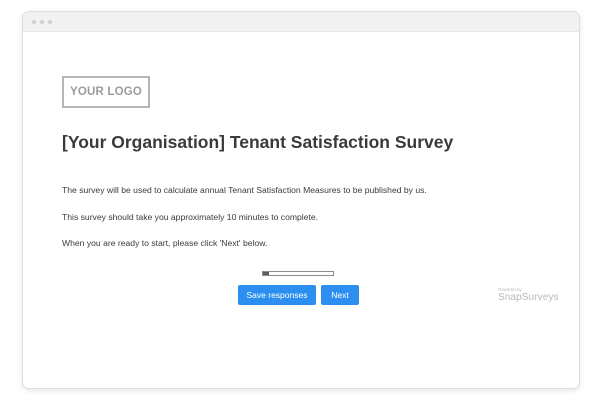 The height and width of the screenshot is (400, 600). Describe the element at coordinates (301, 22) in the screenshot. I see `window-titlebar` at that location.